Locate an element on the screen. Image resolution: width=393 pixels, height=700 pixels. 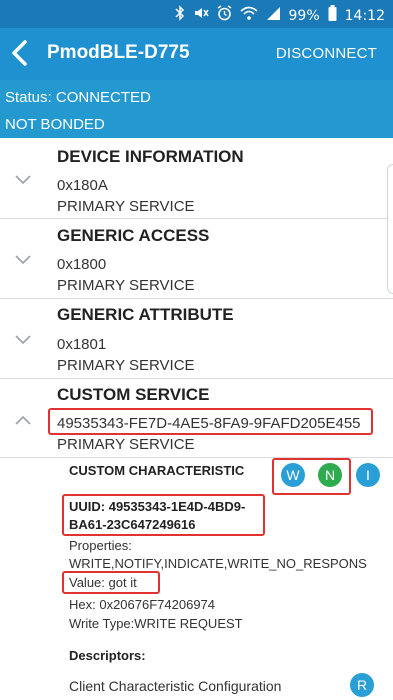
service-uuid: 0x180A is located at coordinates (82, 185).